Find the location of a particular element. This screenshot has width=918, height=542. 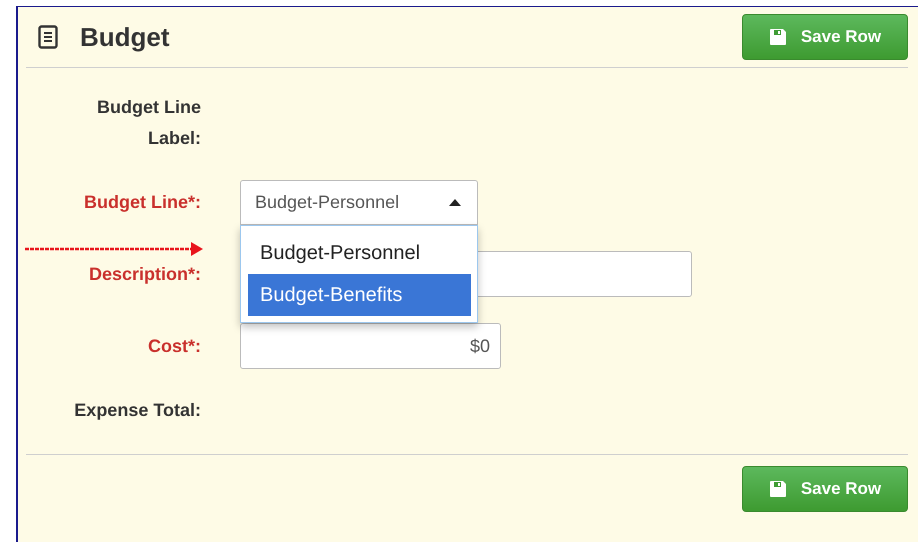

panel-title: Budget is located at coordinates (125, 37).